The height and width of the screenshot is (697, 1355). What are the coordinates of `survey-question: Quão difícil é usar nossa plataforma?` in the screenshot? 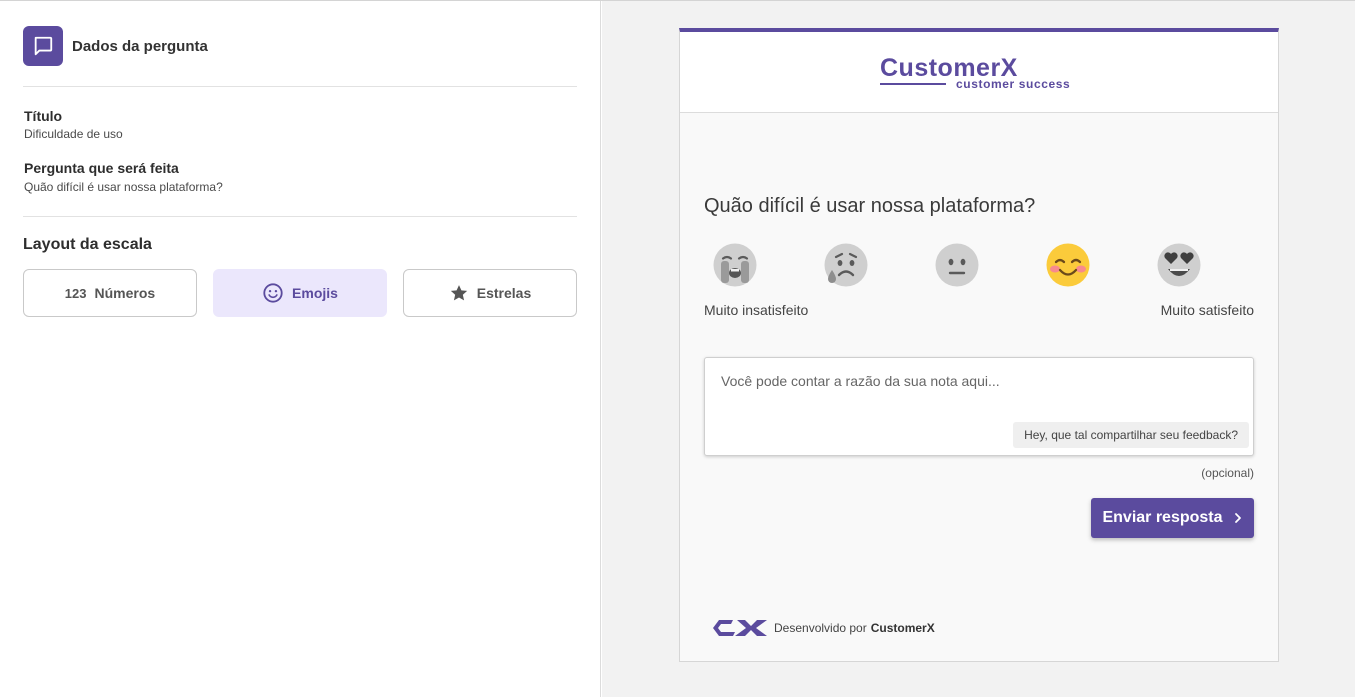 It's located at (870, 206).